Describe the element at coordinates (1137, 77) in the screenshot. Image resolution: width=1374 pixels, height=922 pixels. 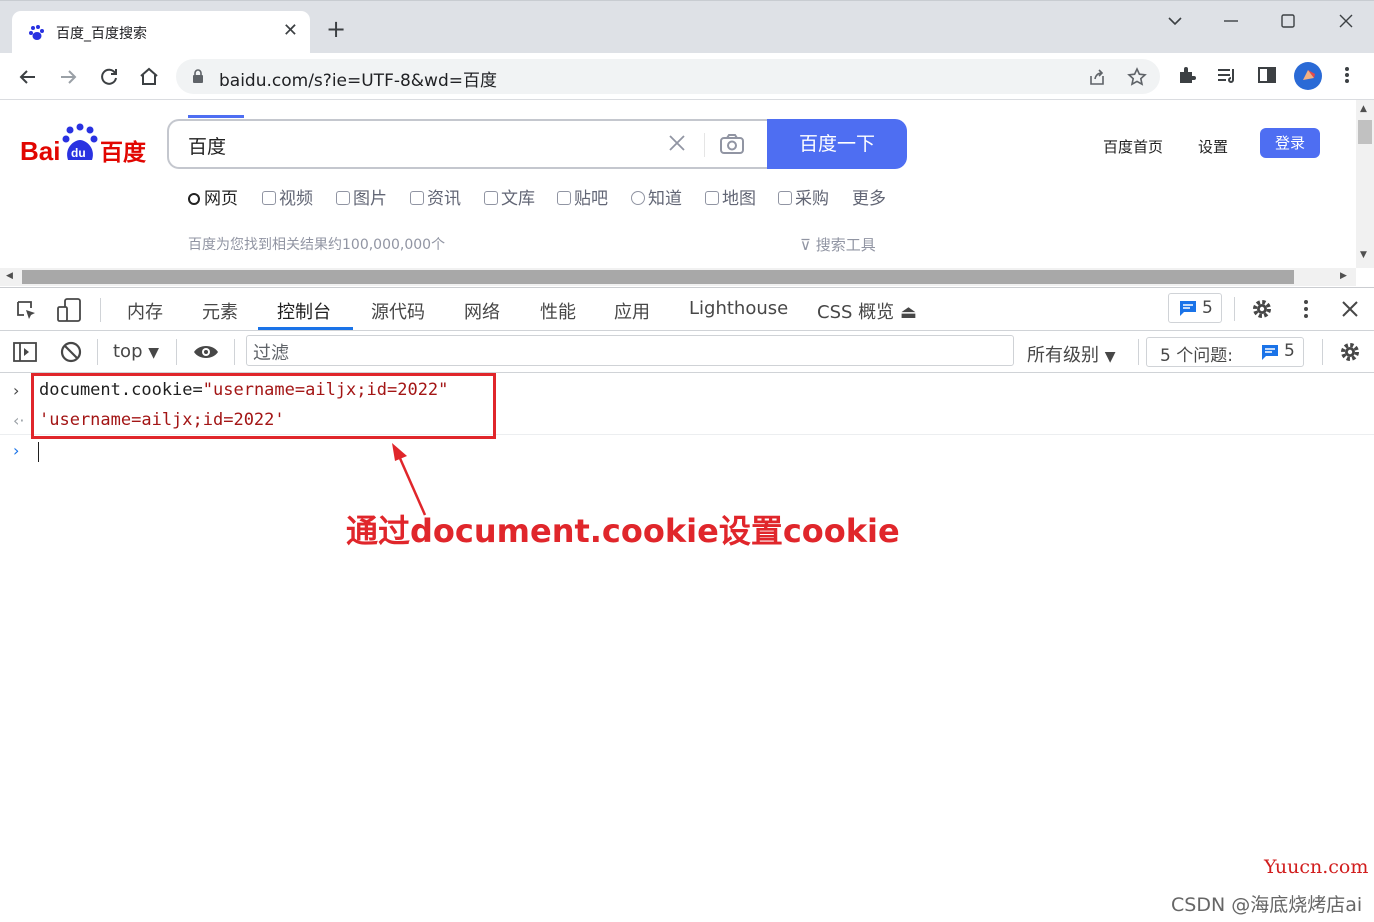
I see `bookmark-star-icon` at that location.